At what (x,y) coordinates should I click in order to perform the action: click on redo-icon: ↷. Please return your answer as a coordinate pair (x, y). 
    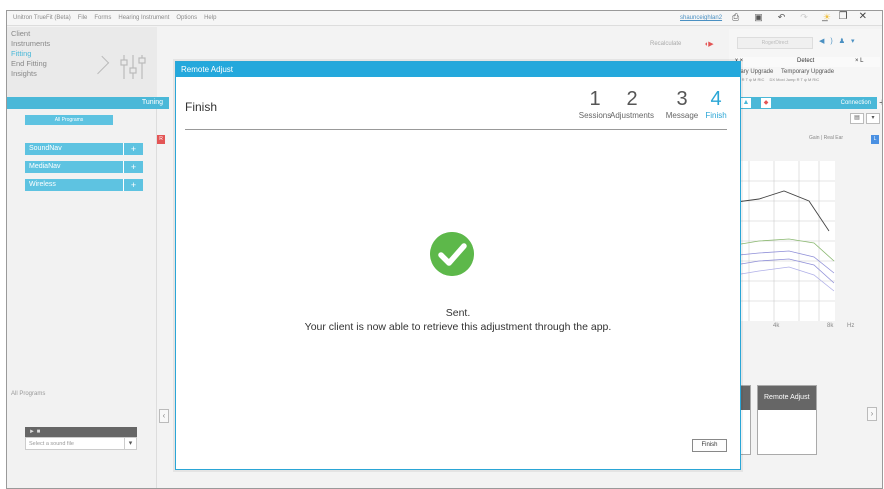
    Looking at the image, I should click on (804, 17).